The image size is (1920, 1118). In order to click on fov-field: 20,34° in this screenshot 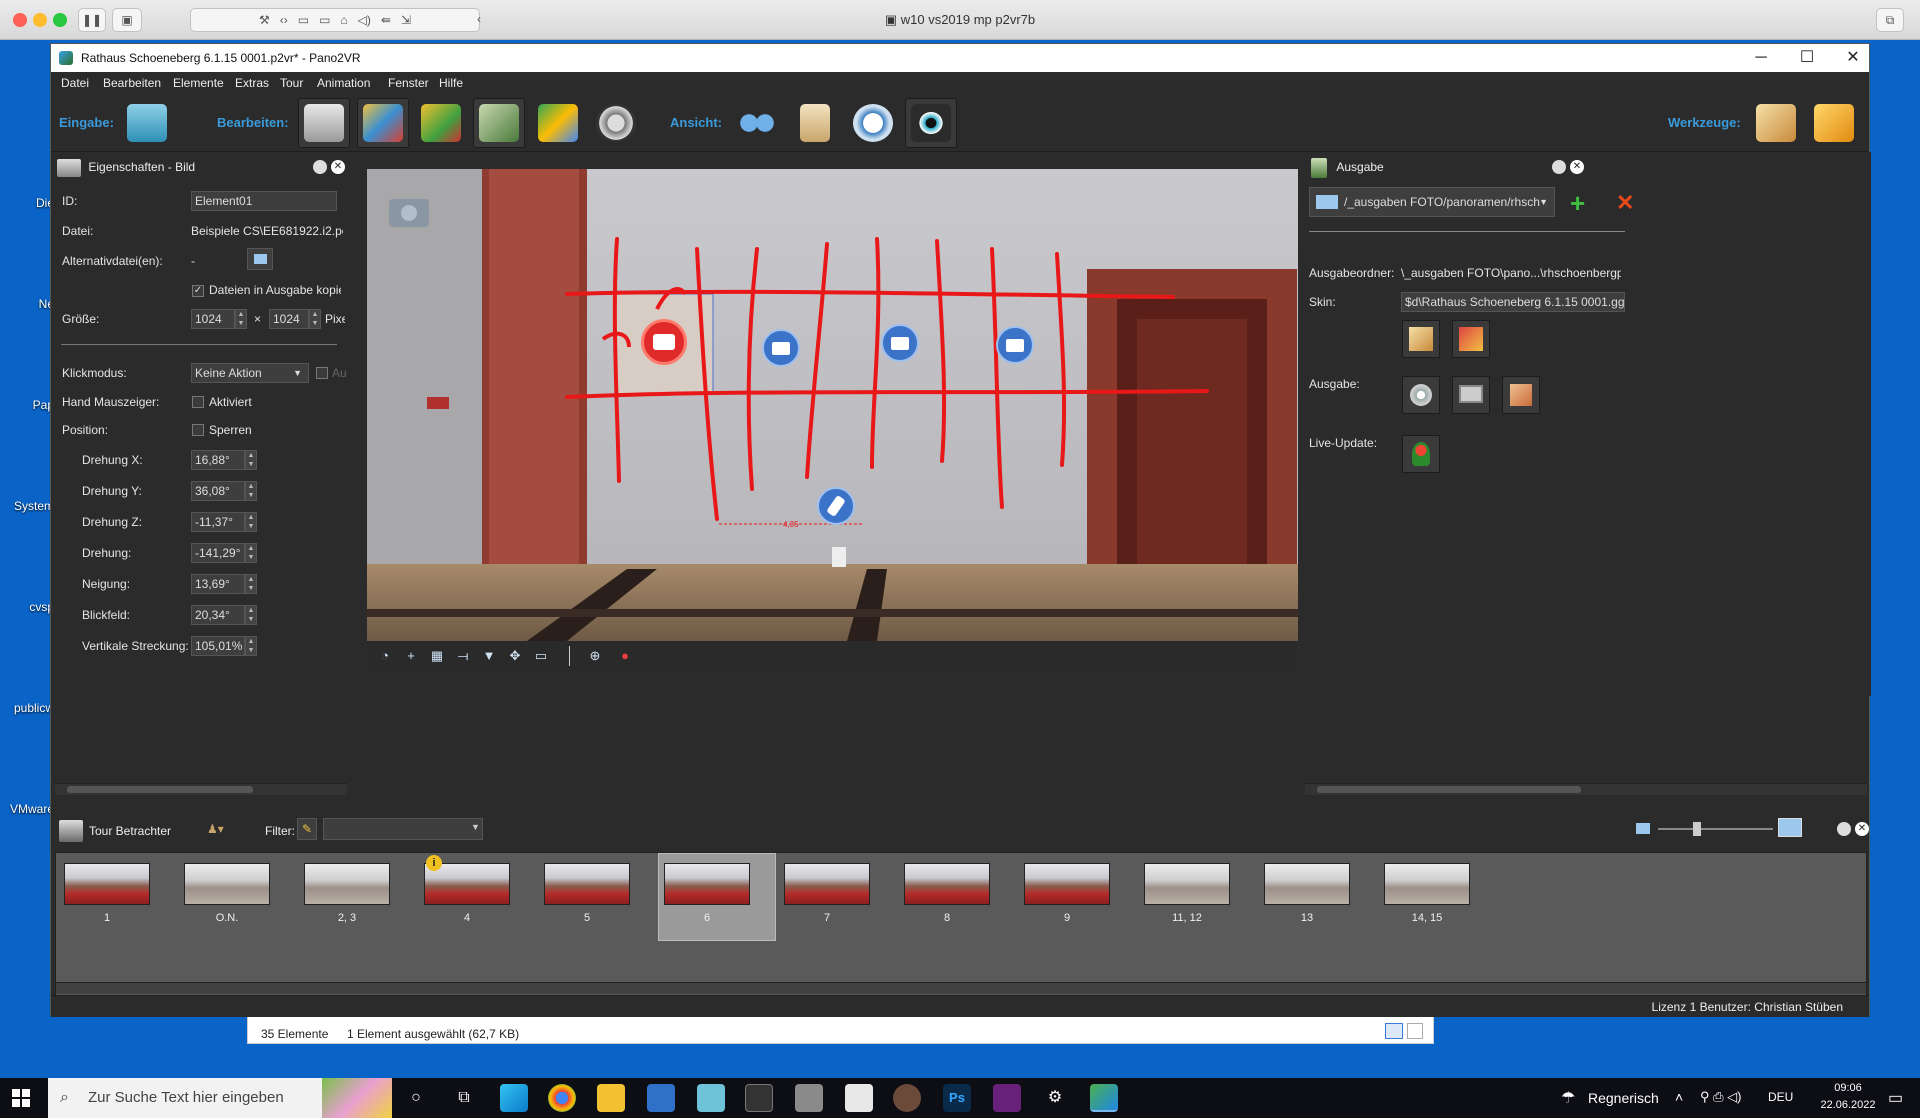, I will do `click(218, 615)`.